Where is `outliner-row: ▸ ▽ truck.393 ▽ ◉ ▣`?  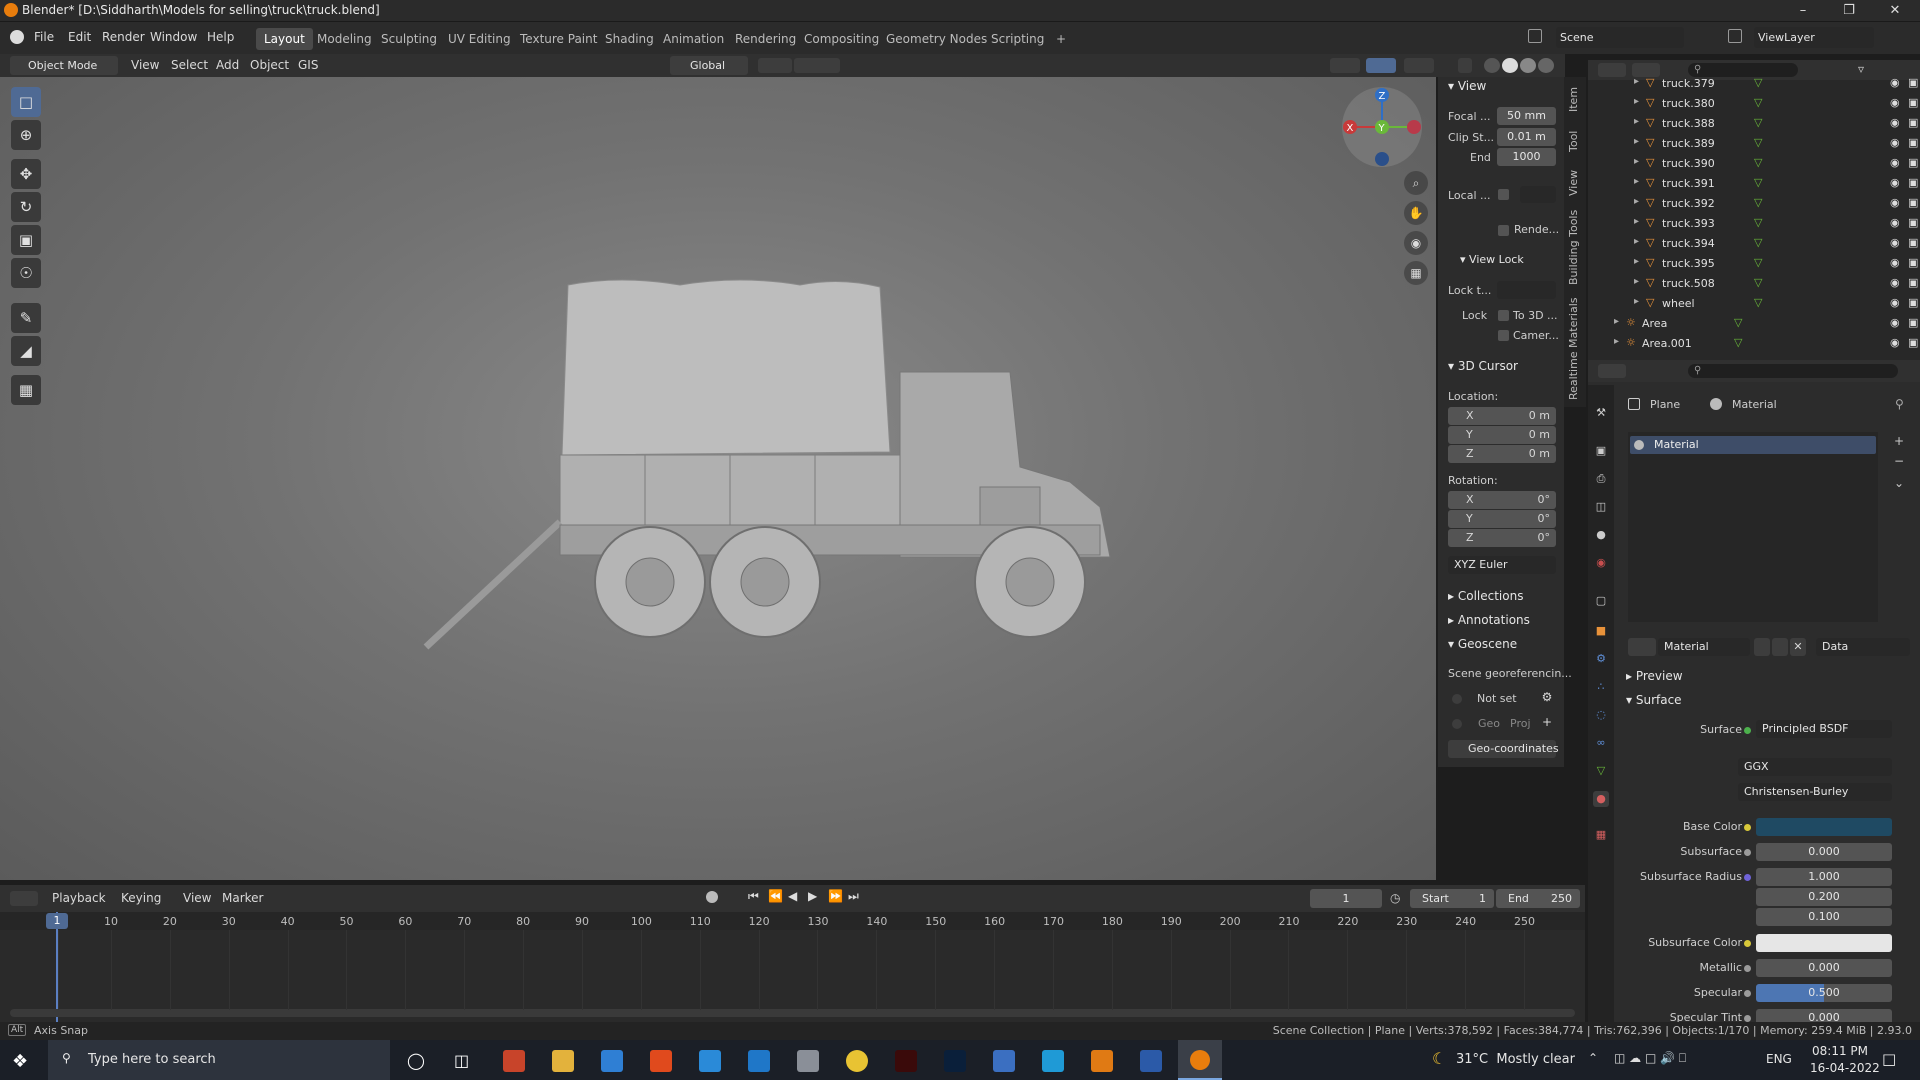 outliner-row: ▸ ▽ truck.393 ▽ ◉ ▣ is located at coordinates (1759, 224).